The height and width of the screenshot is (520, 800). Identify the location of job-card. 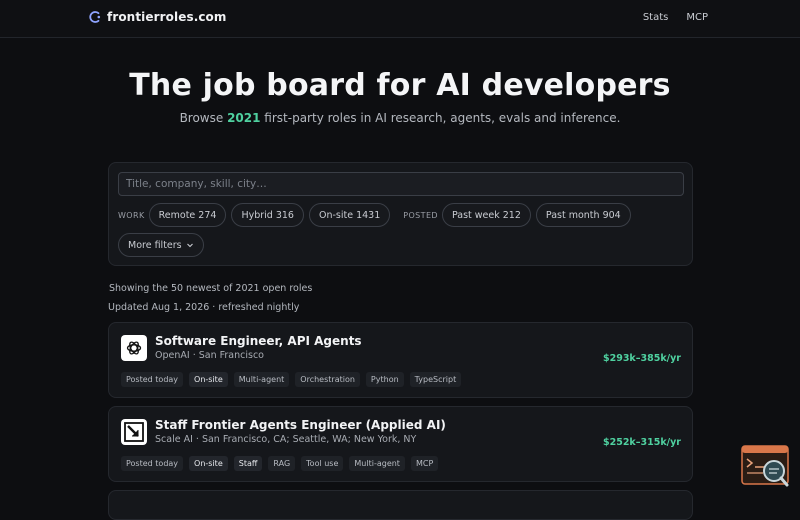
(400, 505).